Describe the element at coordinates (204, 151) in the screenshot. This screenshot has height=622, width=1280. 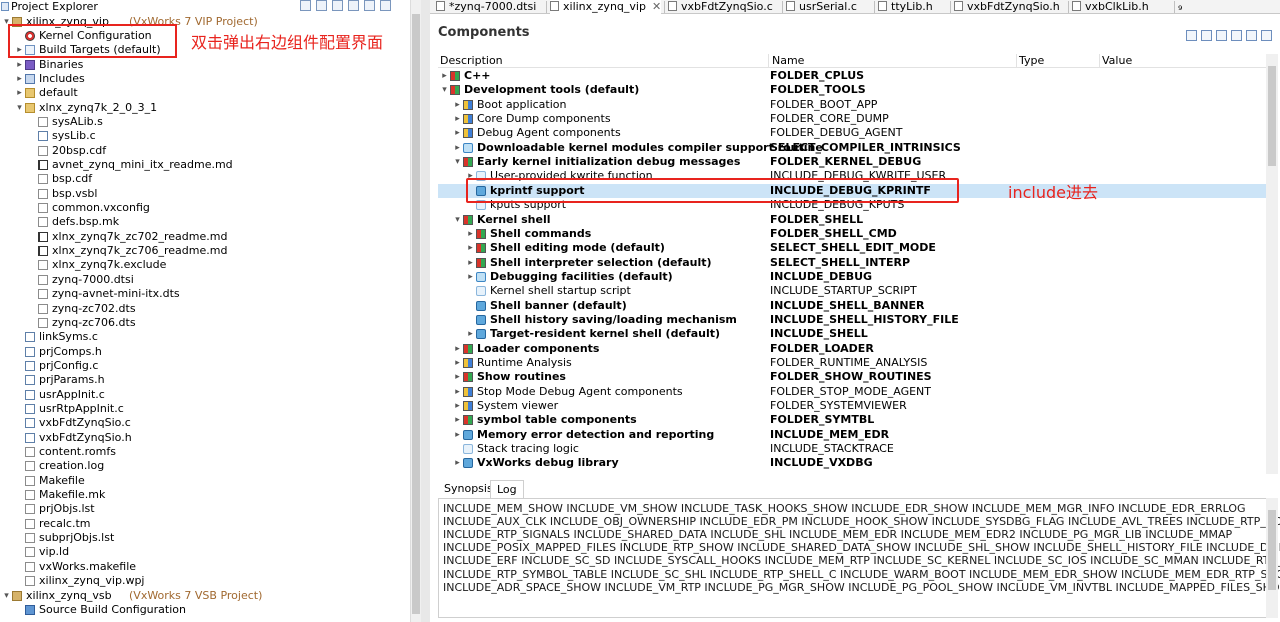
I see `tree-item: 20bsp.cdf` at that location.